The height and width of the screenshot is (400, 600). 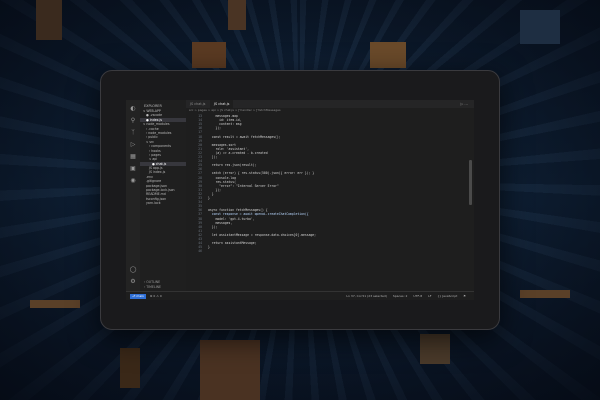 What do you see at coordinates (470, 182) in the screenshot?
I see `editor-scrollbar` at bounding box center [470, 182].